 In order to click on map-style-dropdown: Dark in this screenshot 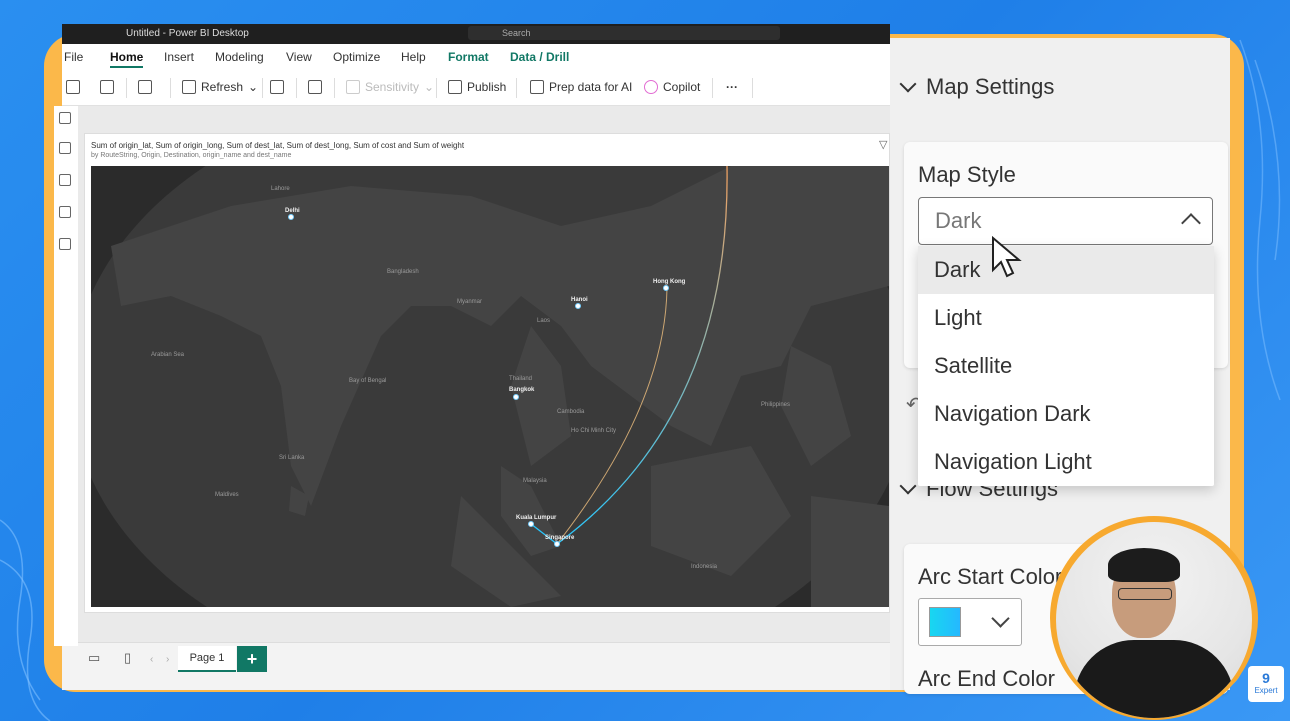, I will do `click(1065, 221)`.